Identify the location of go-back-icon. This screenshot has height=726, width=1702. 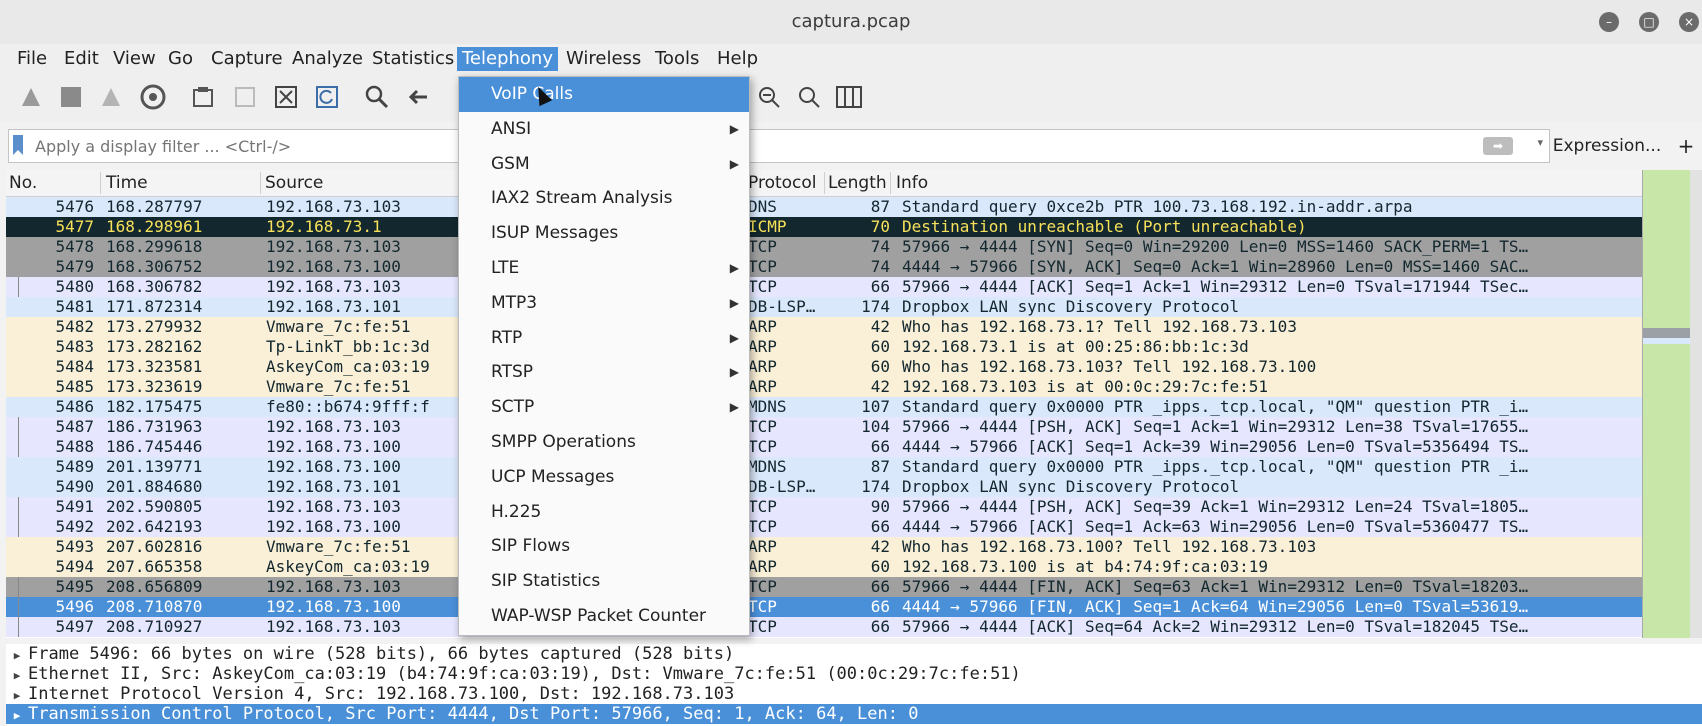
(418, 97).